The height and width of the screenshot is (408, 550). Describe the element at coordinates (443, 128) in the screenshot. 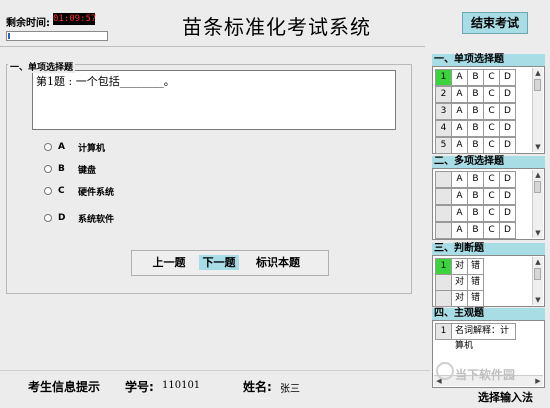

I see `question-number-cell: 4` at that location.